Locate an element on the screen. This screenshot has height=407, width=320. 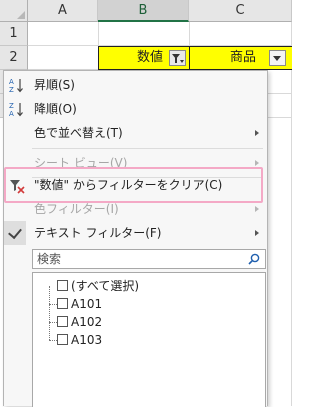
row-header-1: 1 is located at coordinates (14, 34).